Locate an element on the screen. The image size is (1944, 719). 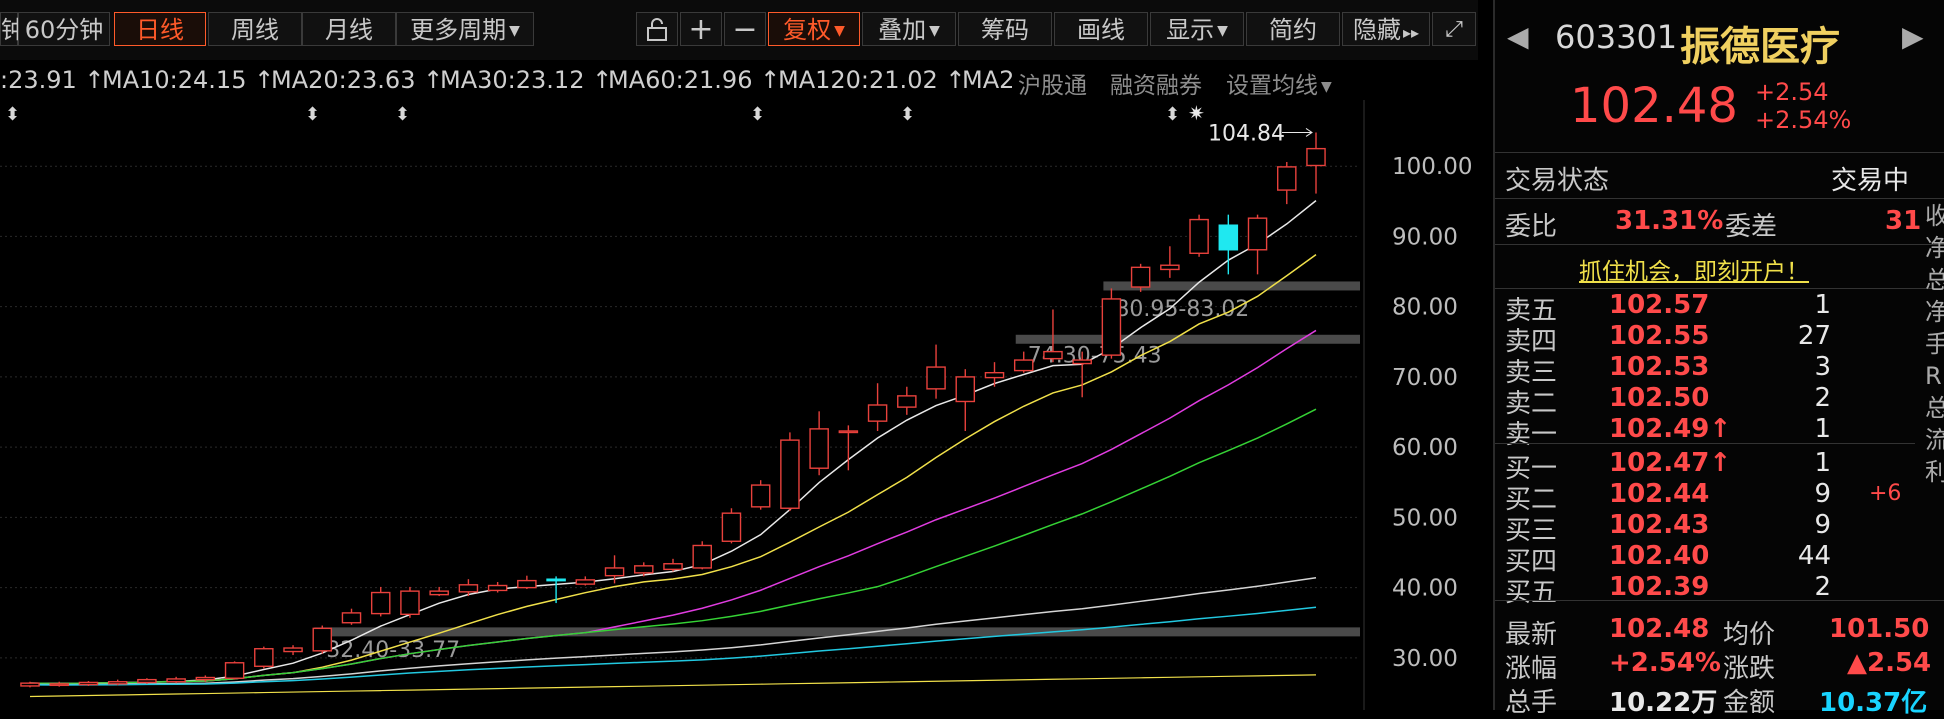
wb-value: 31.31% is located at coordinates (1669, 221).